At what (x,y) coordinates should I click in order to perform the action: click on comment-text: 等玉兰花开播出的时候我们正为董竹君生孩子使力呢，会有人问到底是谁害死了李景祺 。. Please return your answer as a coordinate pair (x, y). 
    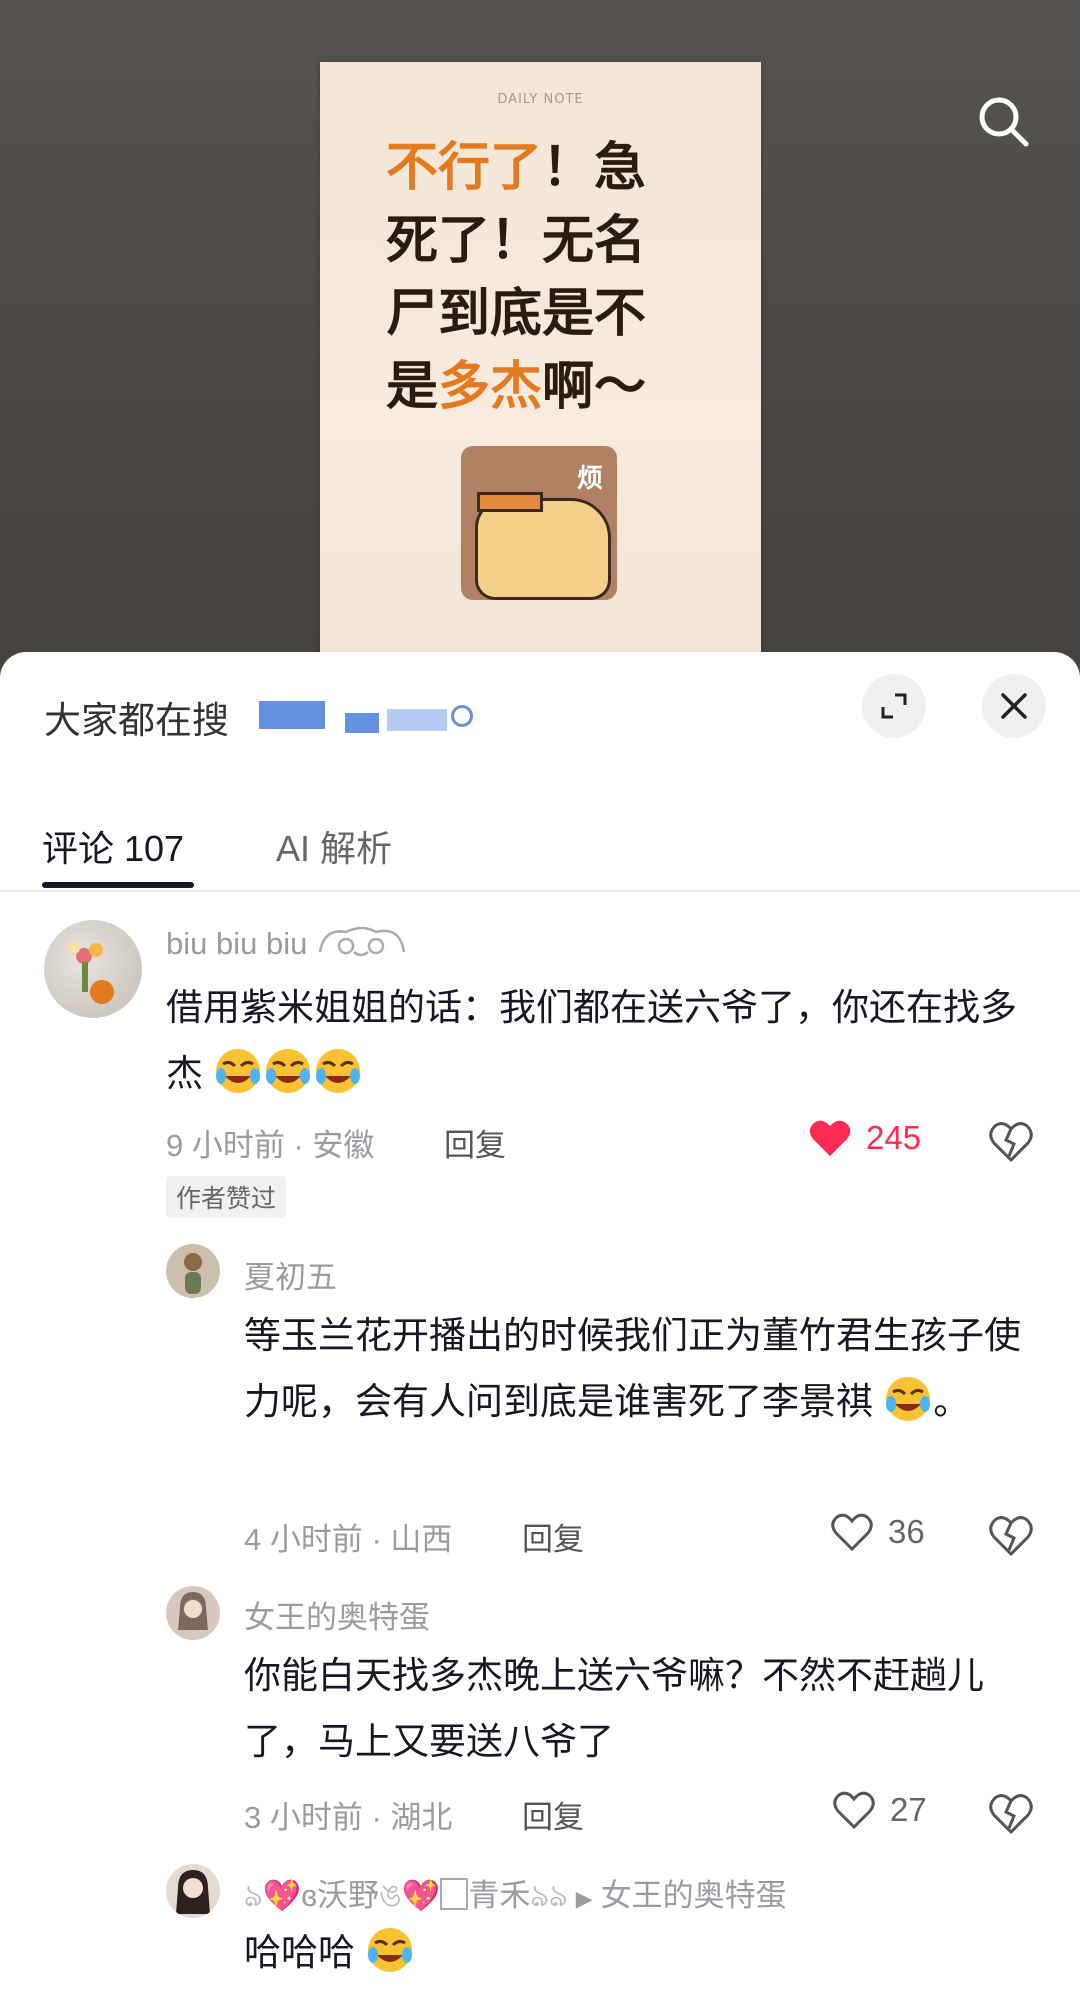
    Looking at the image, I should click on (639, 1369).